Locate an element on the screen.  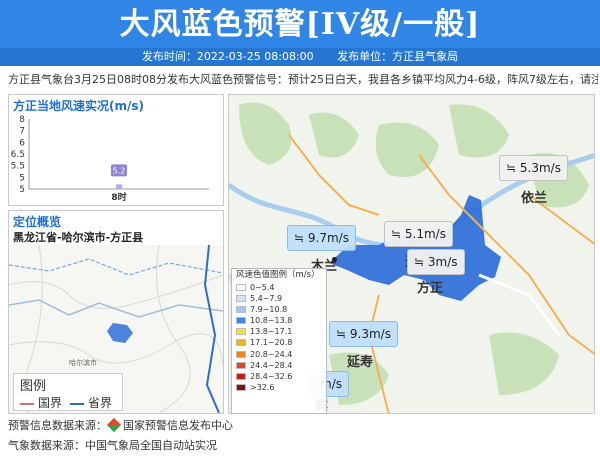
station-marker-mulan is located at coordinates (334, 259).